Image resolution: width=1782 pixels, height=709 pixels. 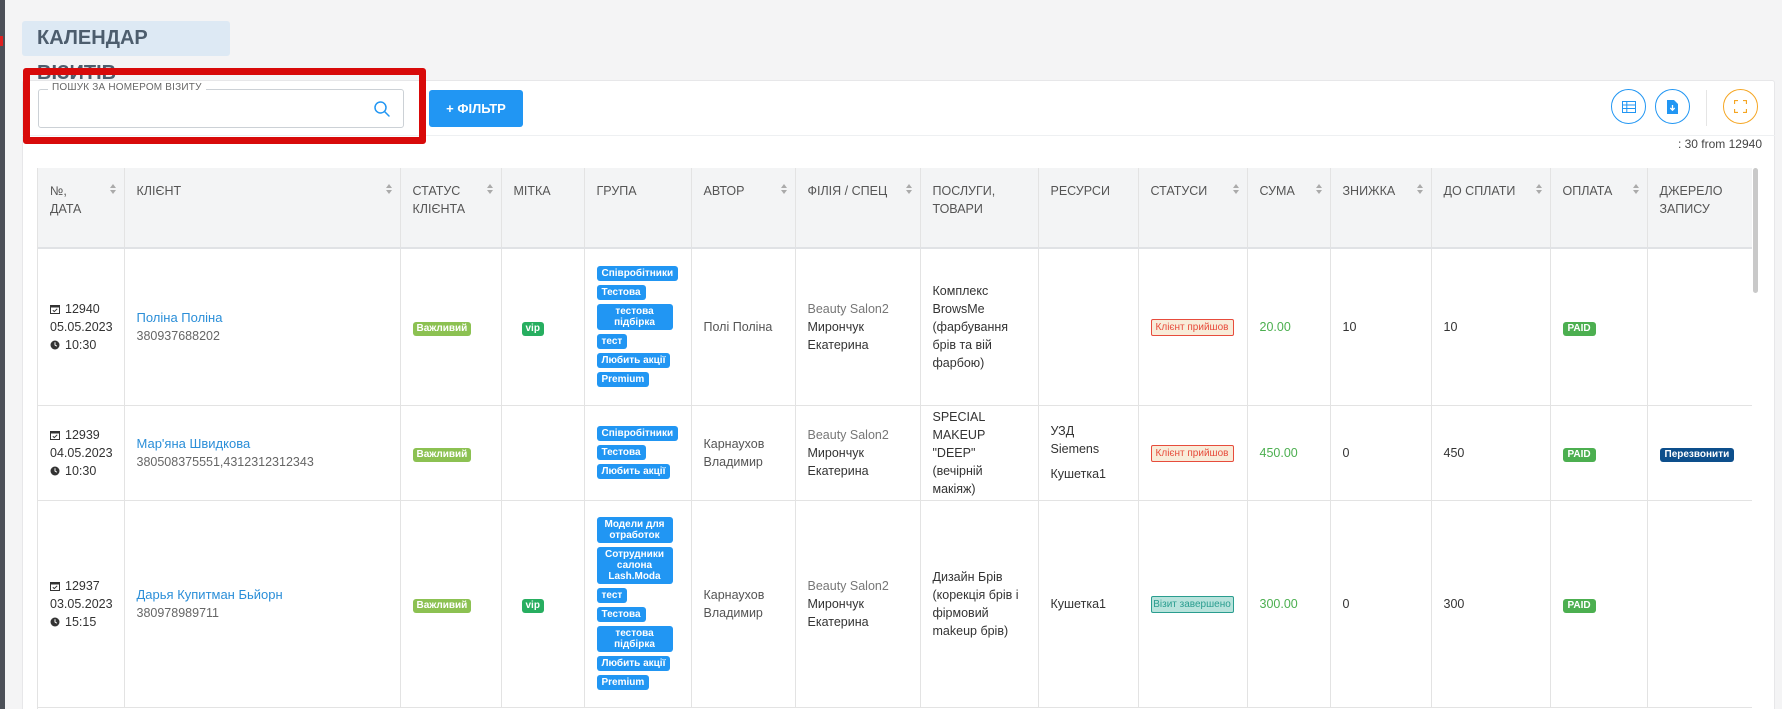 What do you see at coordinates (262, 444) in the screenshot?
I see `client-name-link: Мар'яна Швидкова` at bounding box center [262, 444].